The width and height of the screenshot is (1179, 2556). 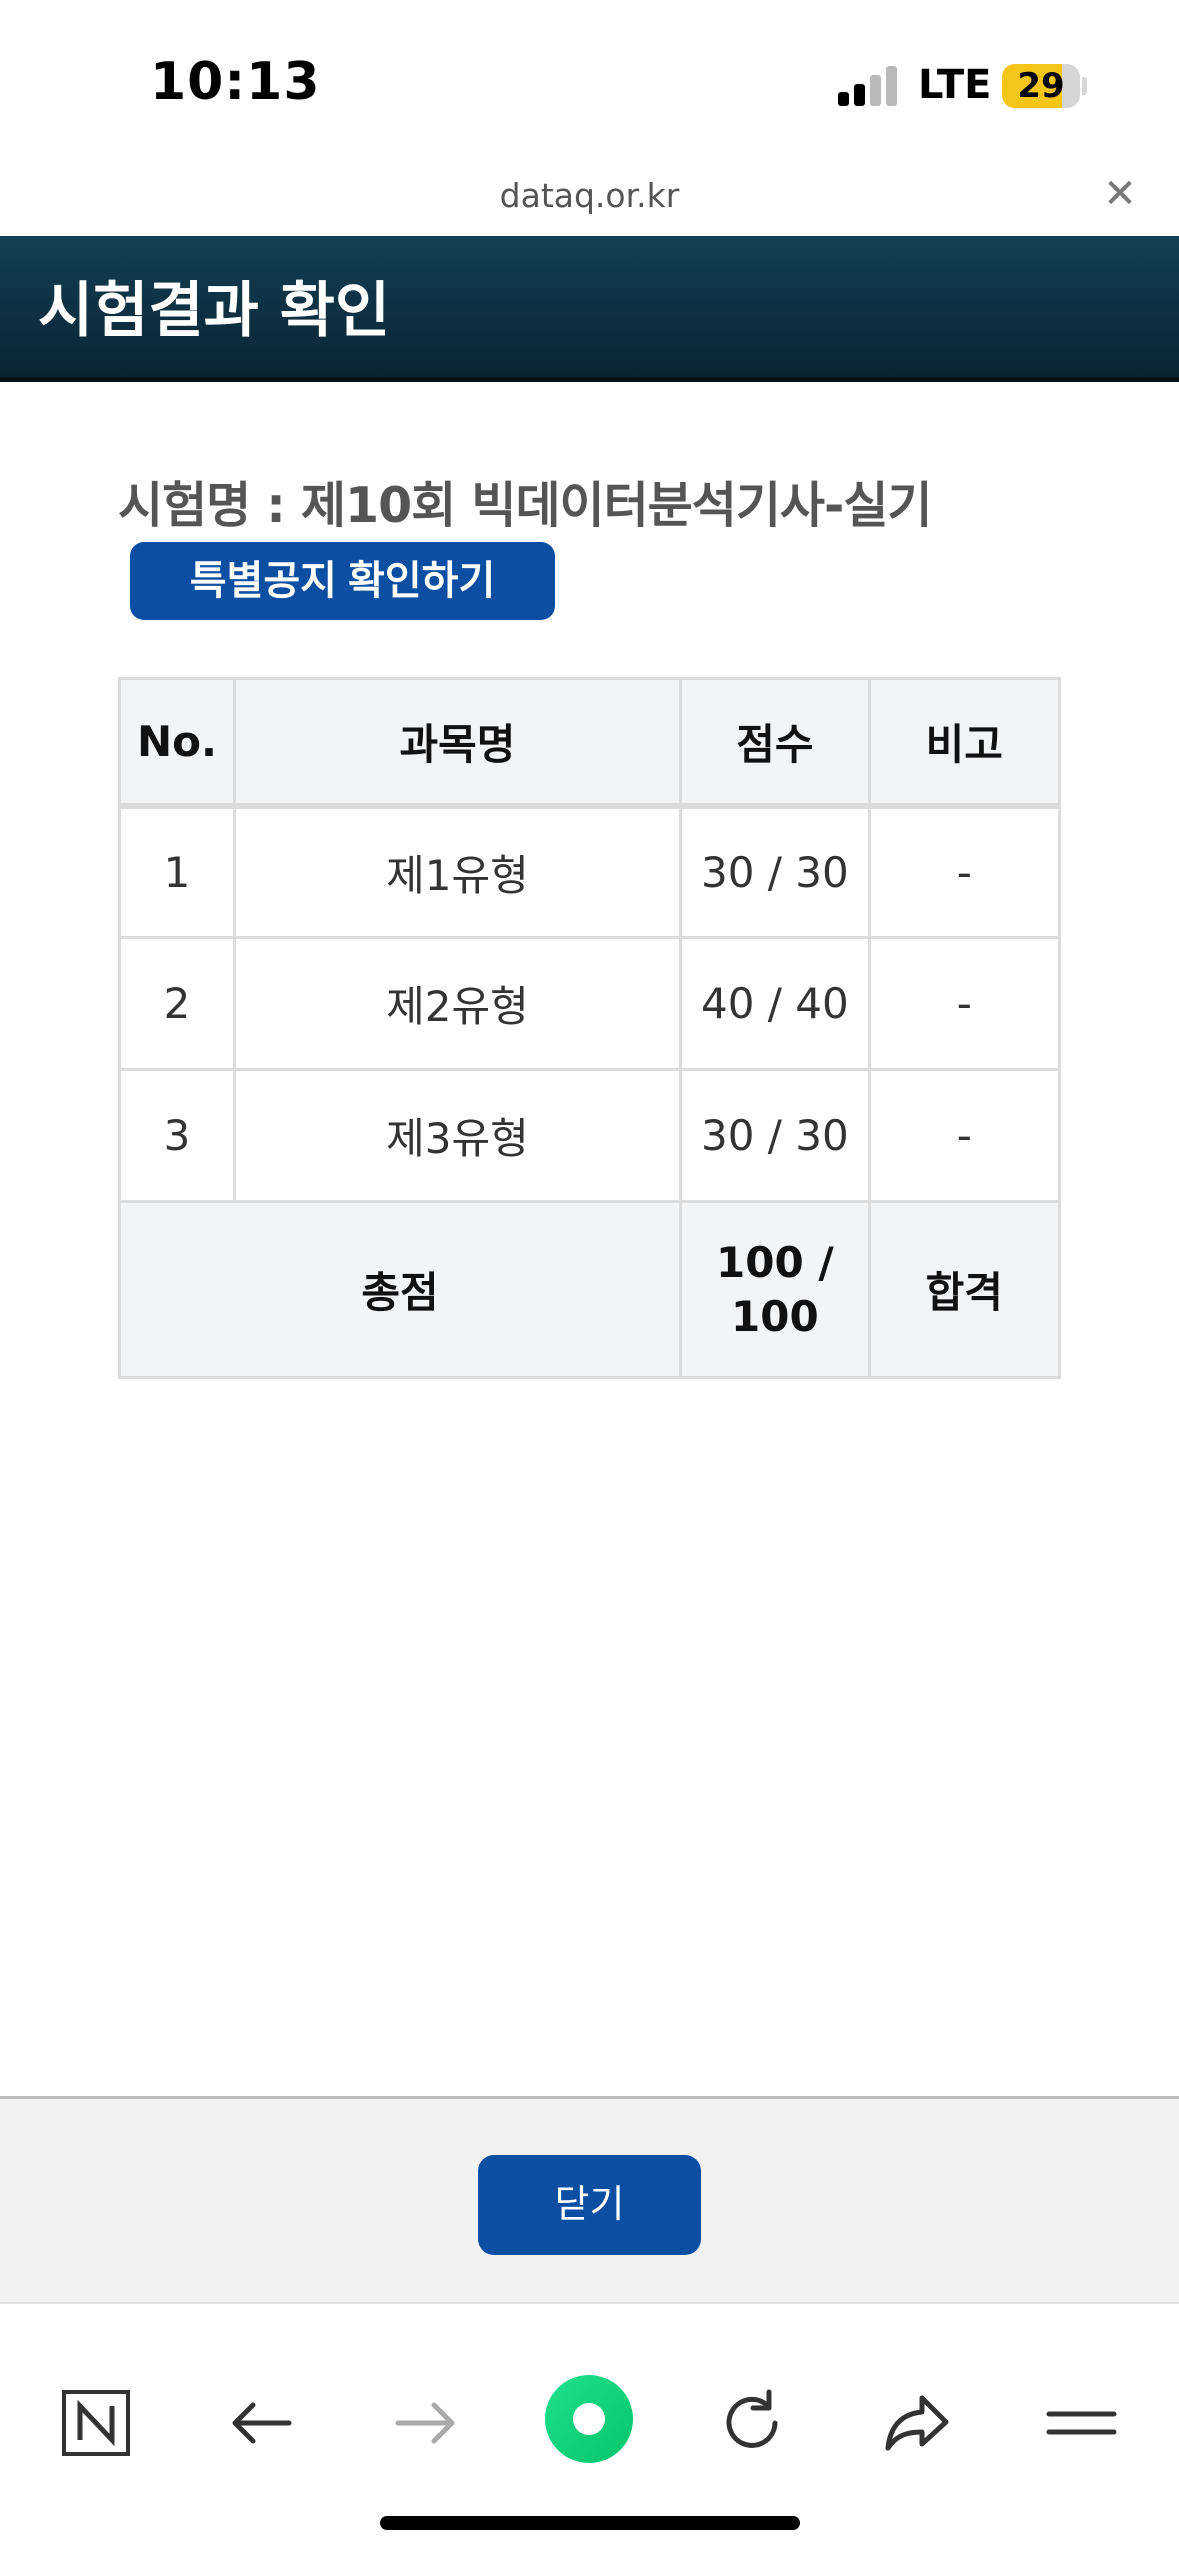 I want to click on header-score: 점수, so click(x=775, y=743).